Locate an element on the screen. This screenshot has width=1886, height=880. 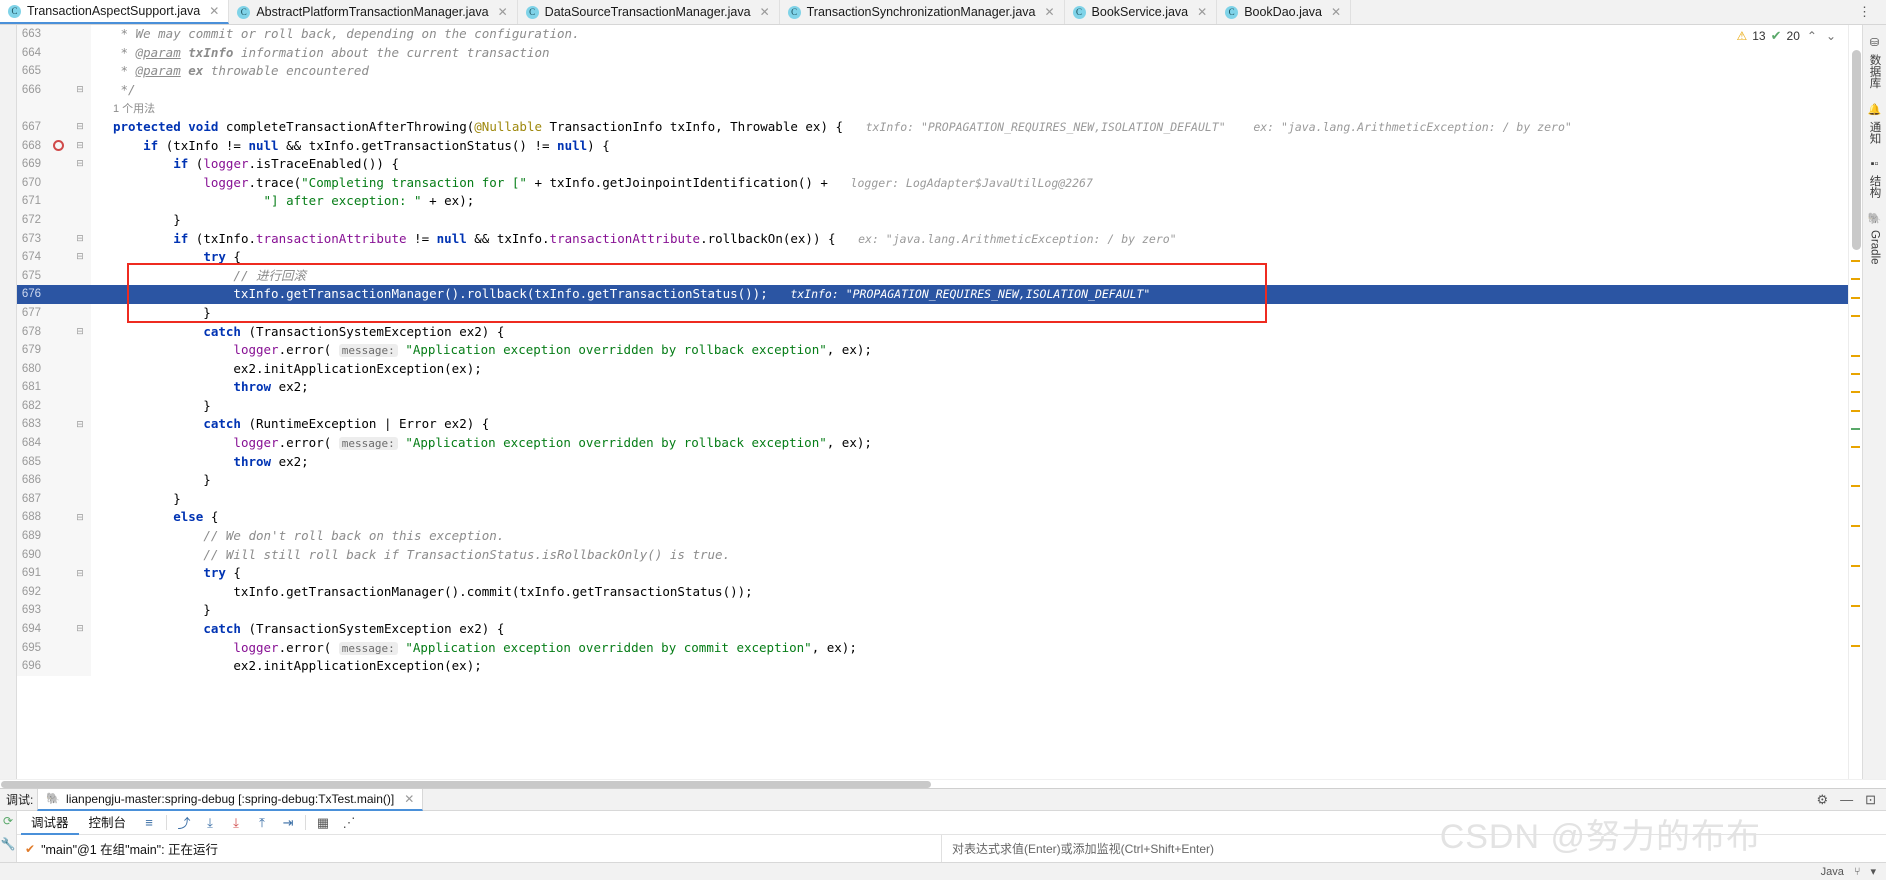
step-out-icon: ⤒ is located at coordinates (262, 823).